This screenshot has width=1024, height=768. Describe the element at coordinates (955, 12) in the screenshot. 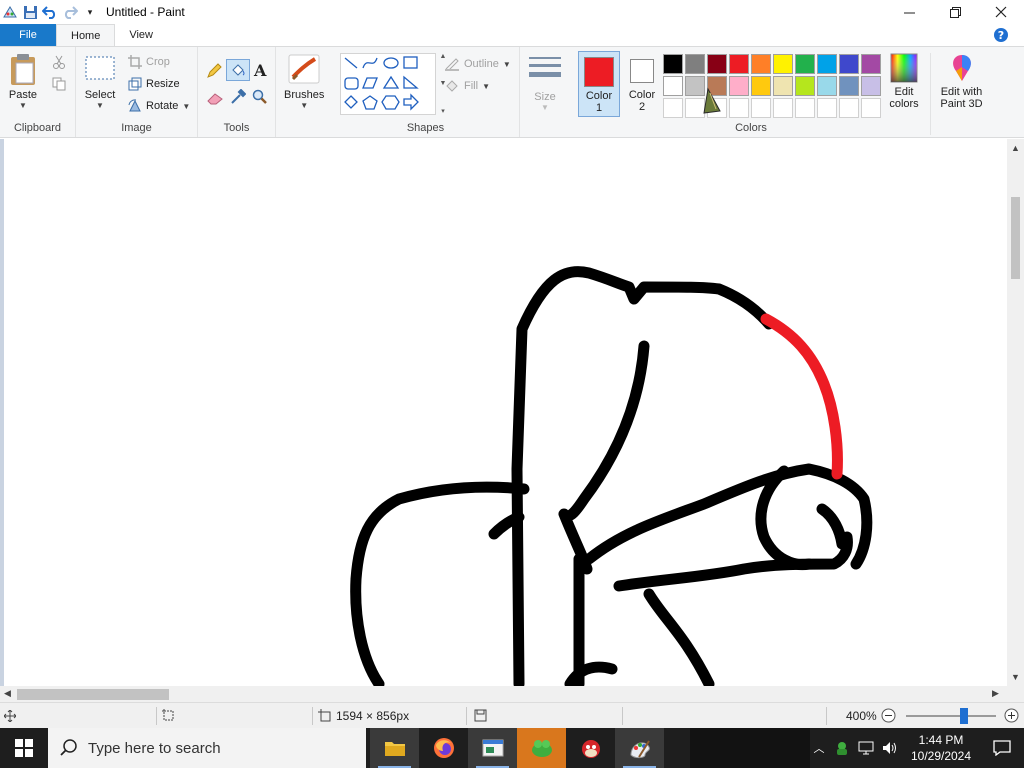

I see `restore-icon` at that location.